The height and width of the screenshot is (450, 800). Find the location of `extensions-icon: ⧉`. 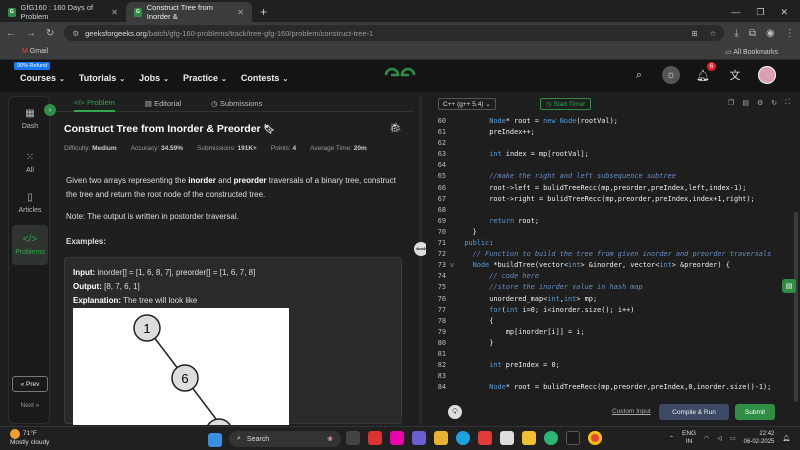

extensions-icon: ⧉ is located at coordinates (752, 33).